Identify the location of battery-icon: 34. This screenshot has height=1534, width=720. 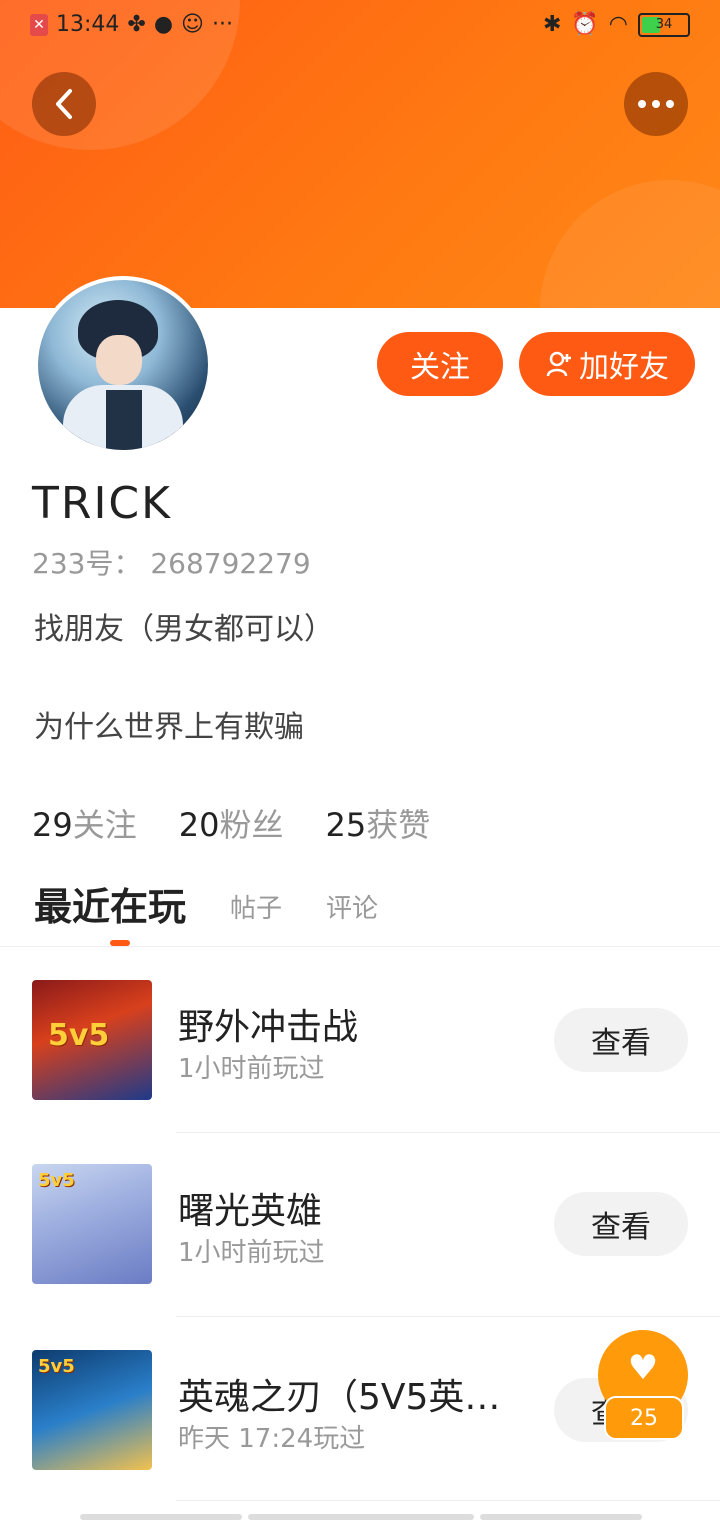
(664, 24).